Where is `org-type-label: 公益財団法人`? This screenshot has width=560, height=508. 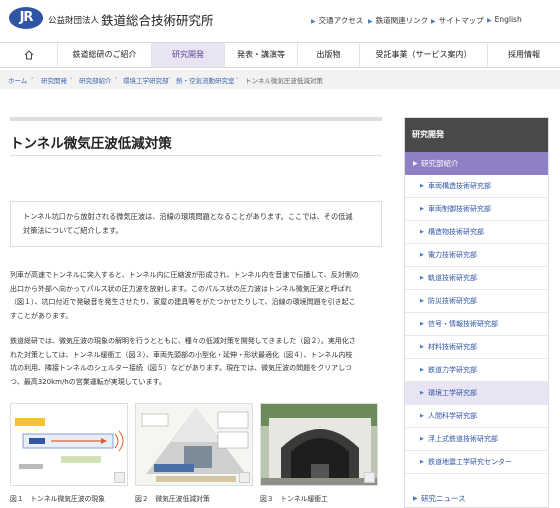 org-type-label: 公益財団法人 is located at coordinates (74, 21).